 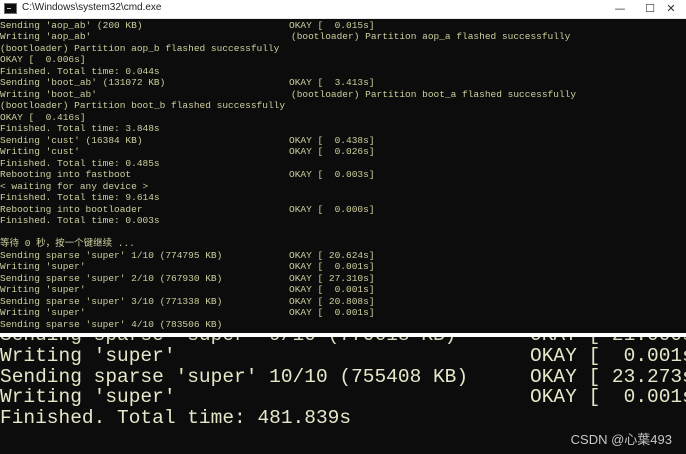 What do you see at coordinates (332, 255) in the screenshot?
I see `console-line-right: OKAY [ 20.624s]` at bounding box center [332, 255].